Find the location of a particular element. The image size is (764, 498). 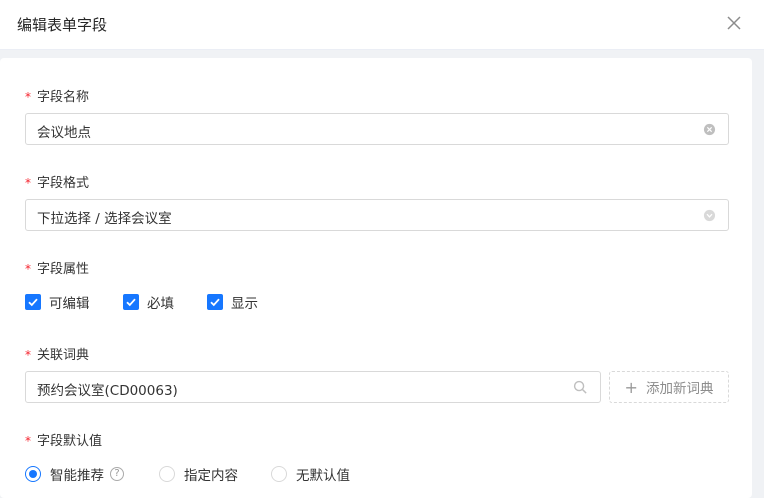

checkbox-editable: 可编辑 is located at coordinates (57, 302).